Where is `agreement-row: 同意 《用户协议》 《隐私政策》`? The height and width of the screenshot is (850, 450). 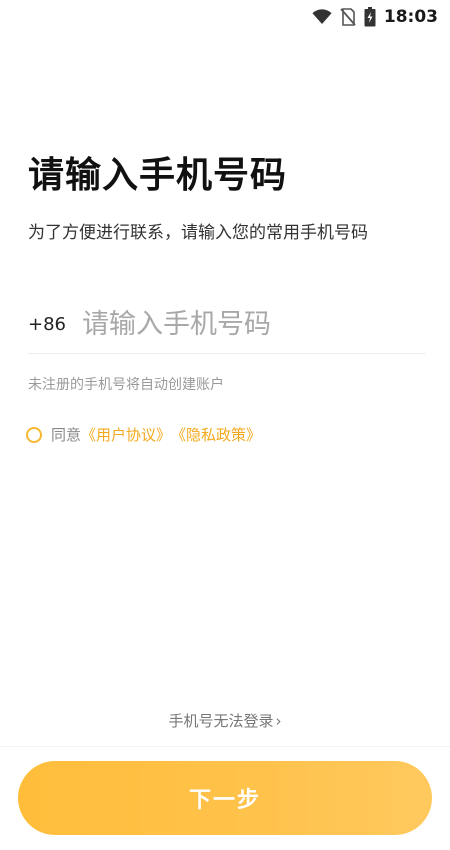 agreement-row: 同意 《用户协议》 《隐私政策》 is located at coordinates (143, 434).